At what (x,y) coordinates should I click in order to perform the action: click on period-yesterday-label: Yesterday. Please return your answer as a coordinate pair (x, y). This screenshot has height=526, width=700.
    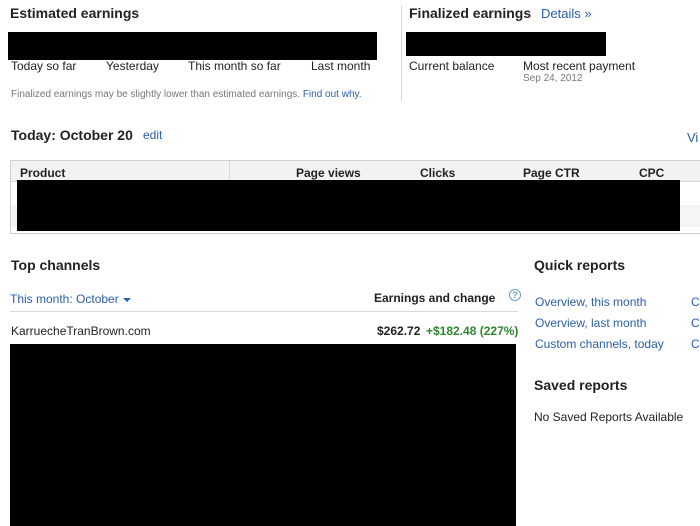
    Looking at the image, I should click on (132, 66).